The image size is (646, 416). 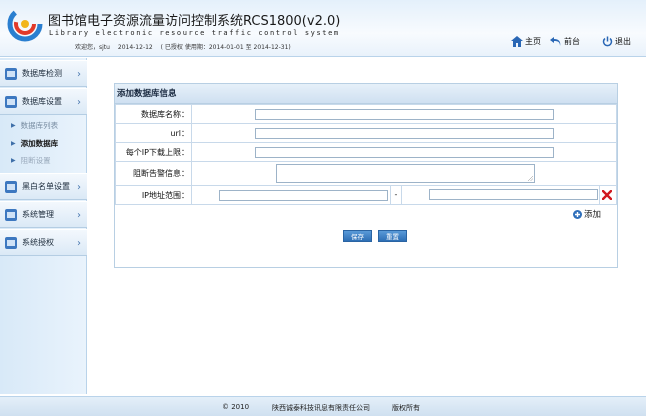 What do you see at coordinates (11, 214) in the screenshot?
I see `system-icon` at bounding box center [11, 214].